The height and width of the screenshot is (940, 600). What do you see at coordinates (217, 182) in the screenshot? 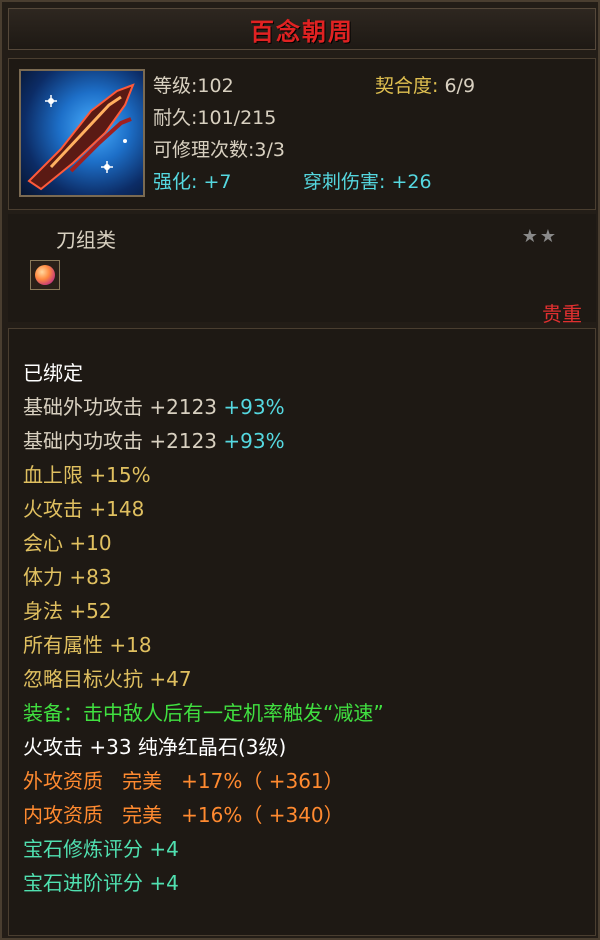
I see `enhance-value: +7` at bounding box center [217, 182].